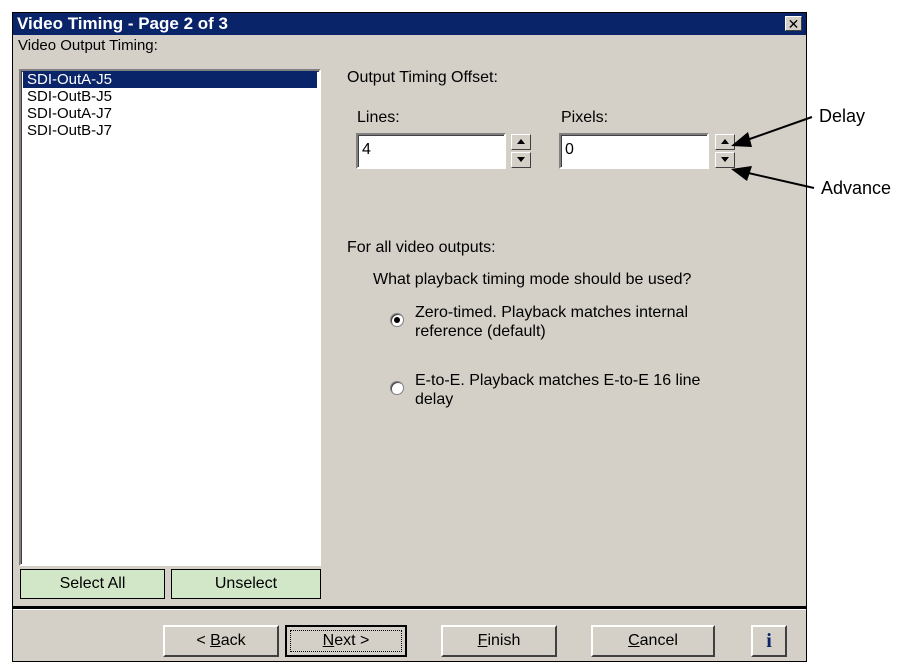  I want to click on annotation-arrows, so click(773, 152).